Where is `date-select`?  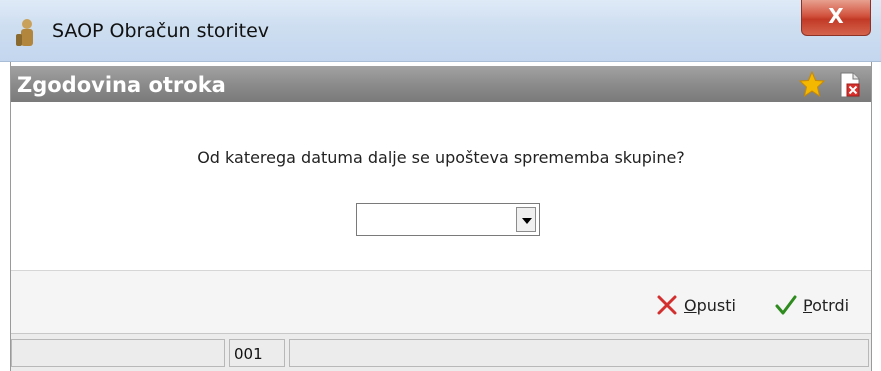
date-select is located at coordinates (448, 219).